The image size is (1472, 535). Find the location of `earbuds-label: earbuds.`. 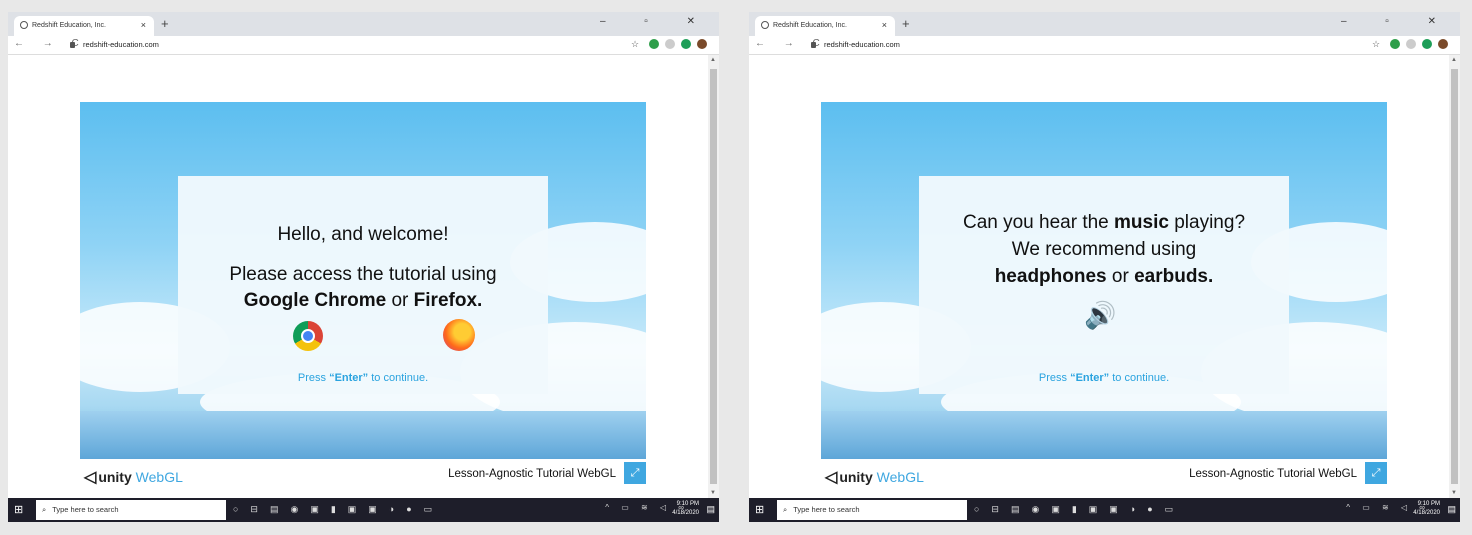

earbuds-label: earbuds. is located at coordinates (1174, 276).